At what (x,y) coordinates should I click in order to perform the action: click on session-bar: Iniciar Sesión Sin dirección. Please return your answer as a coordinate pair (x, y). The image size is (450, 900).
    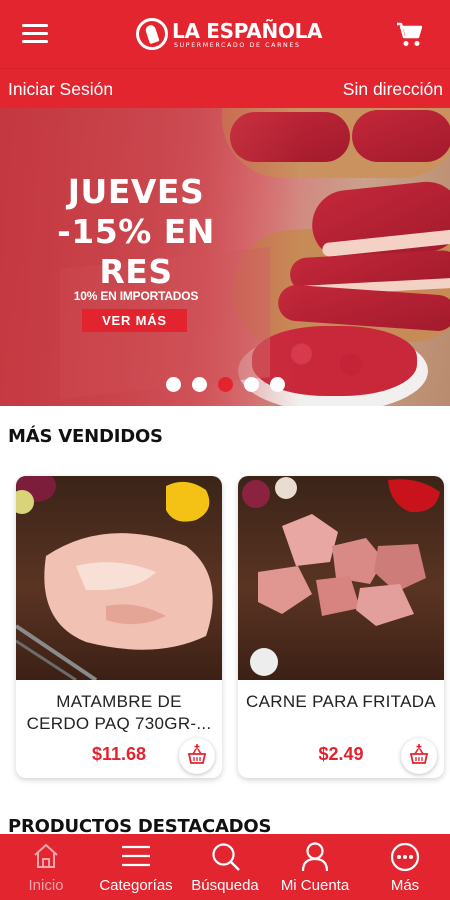
    Looking at the image, I should click on (225, 88).